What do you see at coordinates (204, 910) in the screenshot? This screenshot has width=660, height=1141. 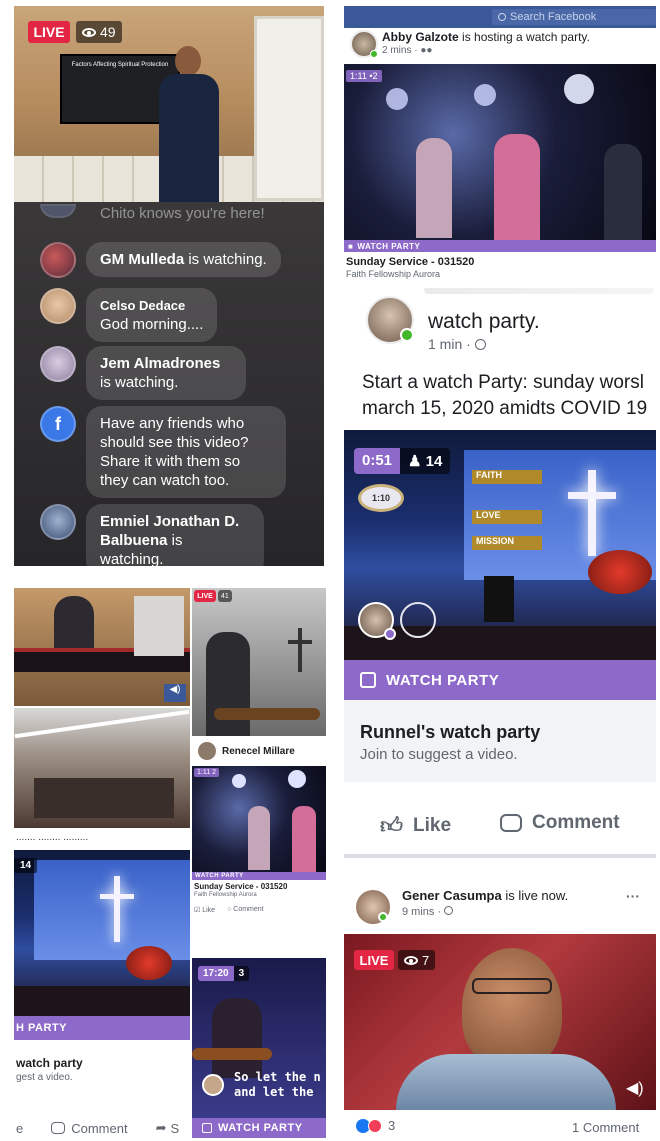 I see `like-button: ☑ Like` at bounding box center [204, 910].